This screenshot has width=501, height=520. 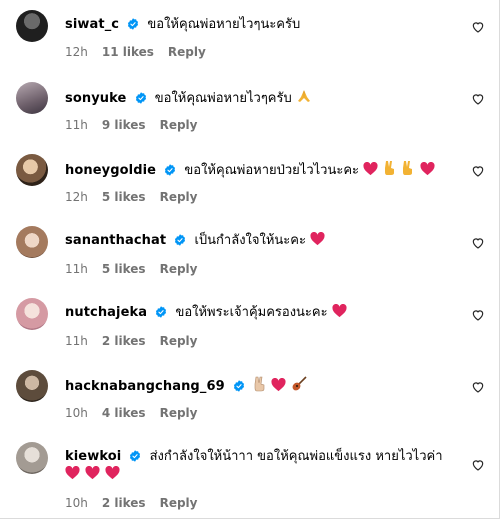 I want to click on comment-meta: 12h 5 likes Reply, so click(x=138, y=197).